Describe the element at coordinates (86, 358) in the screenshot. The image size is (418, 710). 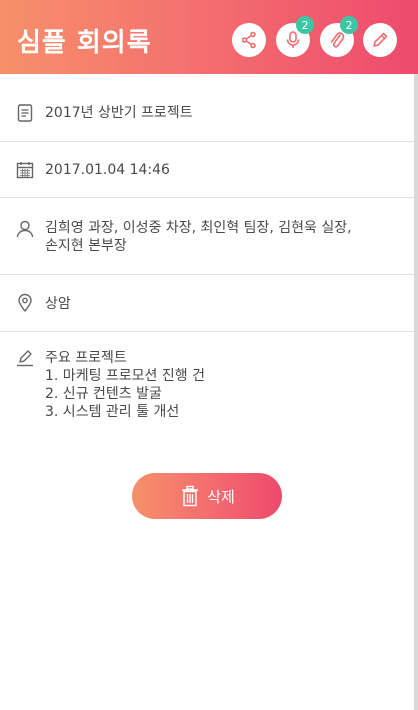
I see `notes-line: 주요 프로젝트` at that location.